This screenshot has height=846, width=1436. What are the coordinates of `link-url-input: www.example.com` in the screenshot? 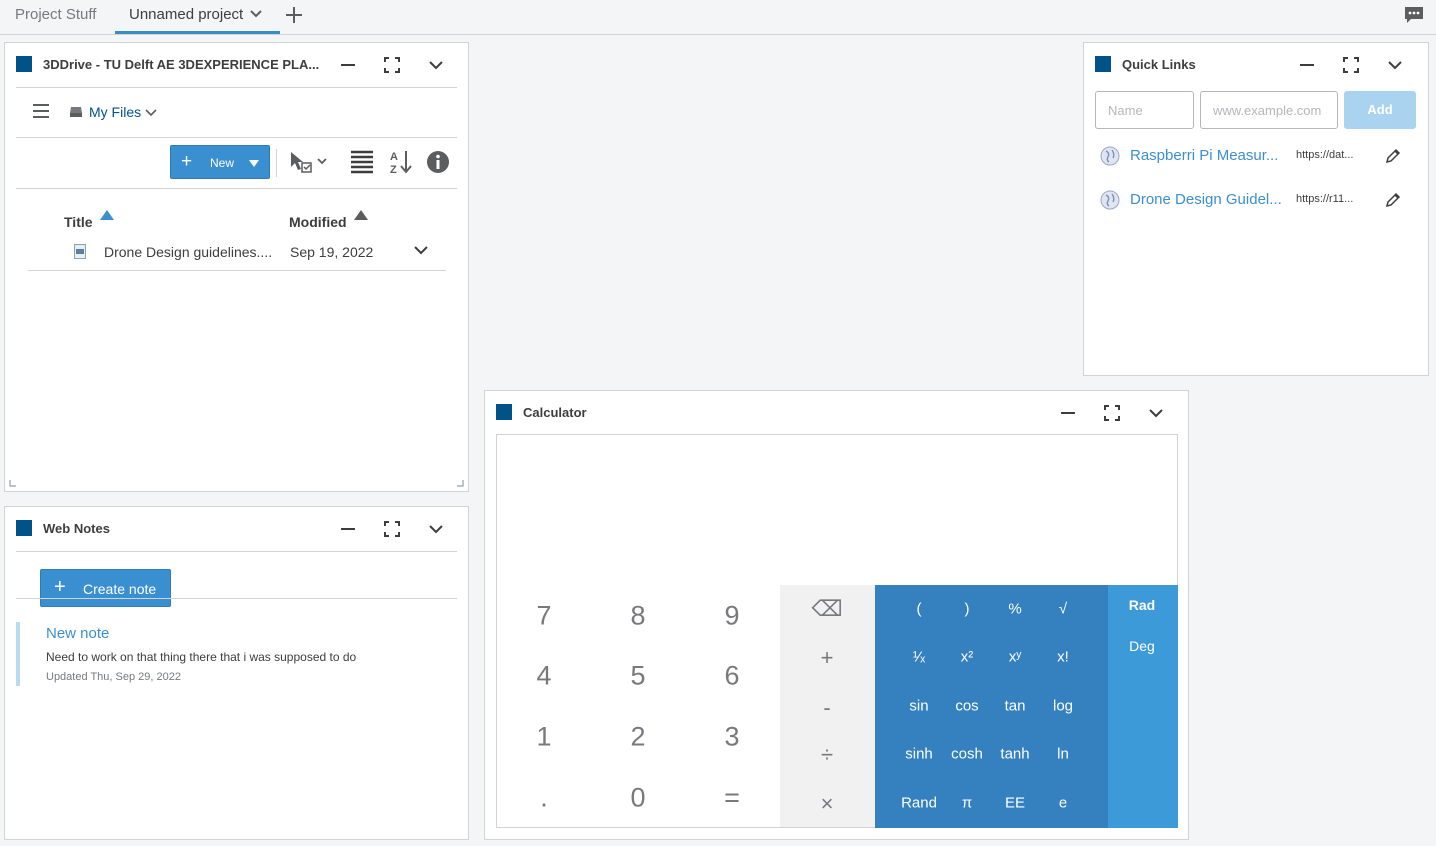 It's located at (1269, 110).